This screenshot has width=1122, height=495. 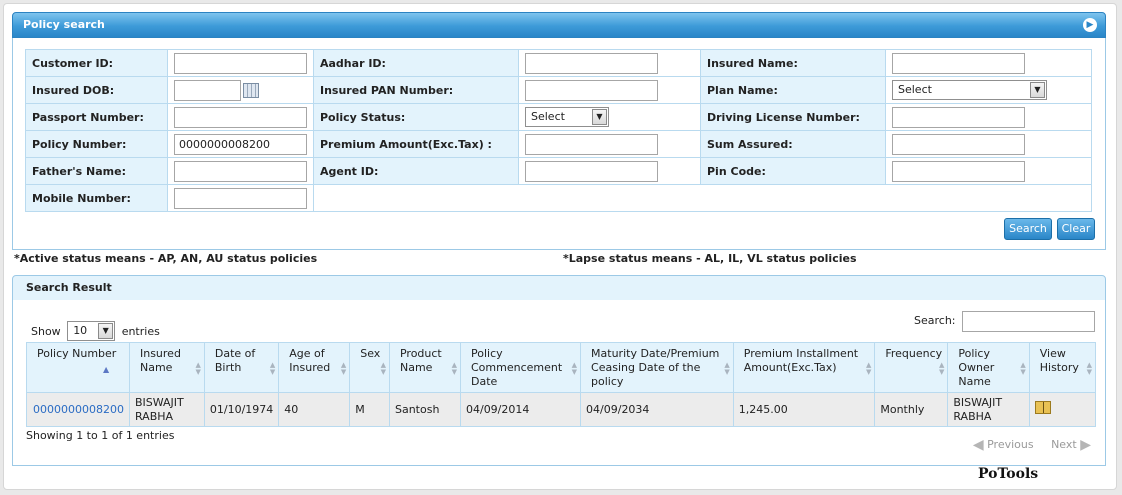 I want to click on col-commencement-date: Policy Commencement Date ▲ ▼, so click(x=520, y=367).